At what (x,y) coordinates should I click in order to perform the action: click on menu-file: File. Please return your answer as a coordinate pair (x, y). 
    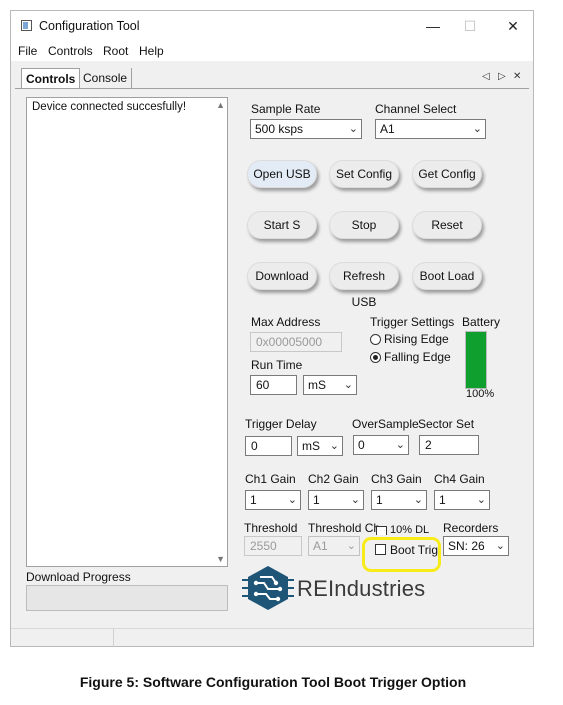
    Looking at the image, I should click on (27, 51).